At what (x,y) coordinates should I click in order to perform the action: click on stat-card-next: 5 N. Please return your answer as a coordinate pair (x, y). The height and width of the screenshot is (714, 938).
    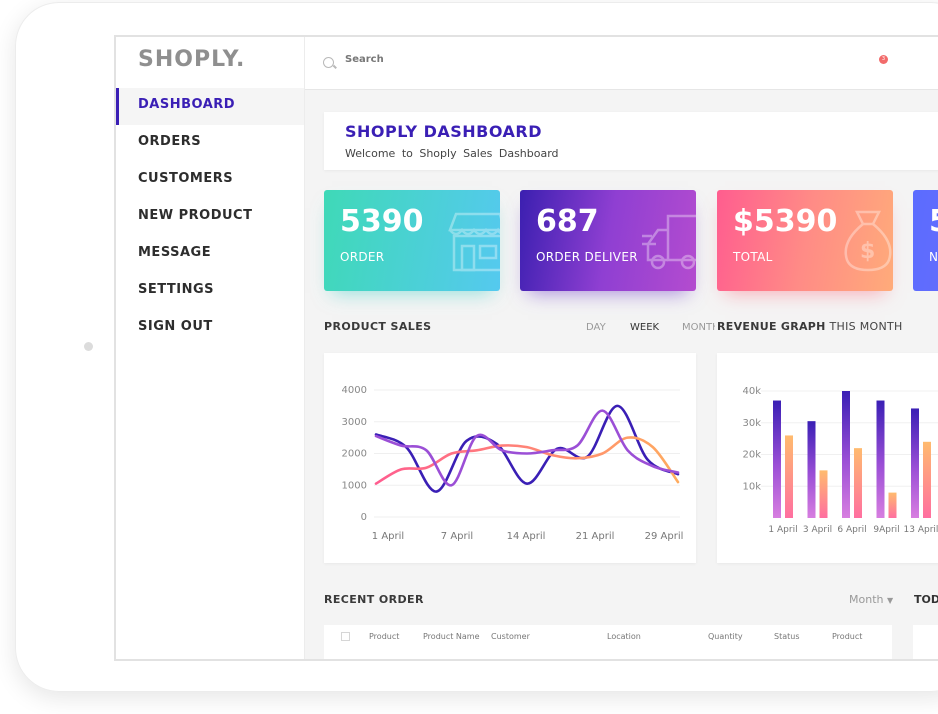
    Looking at the image, I should click on (925, 240).